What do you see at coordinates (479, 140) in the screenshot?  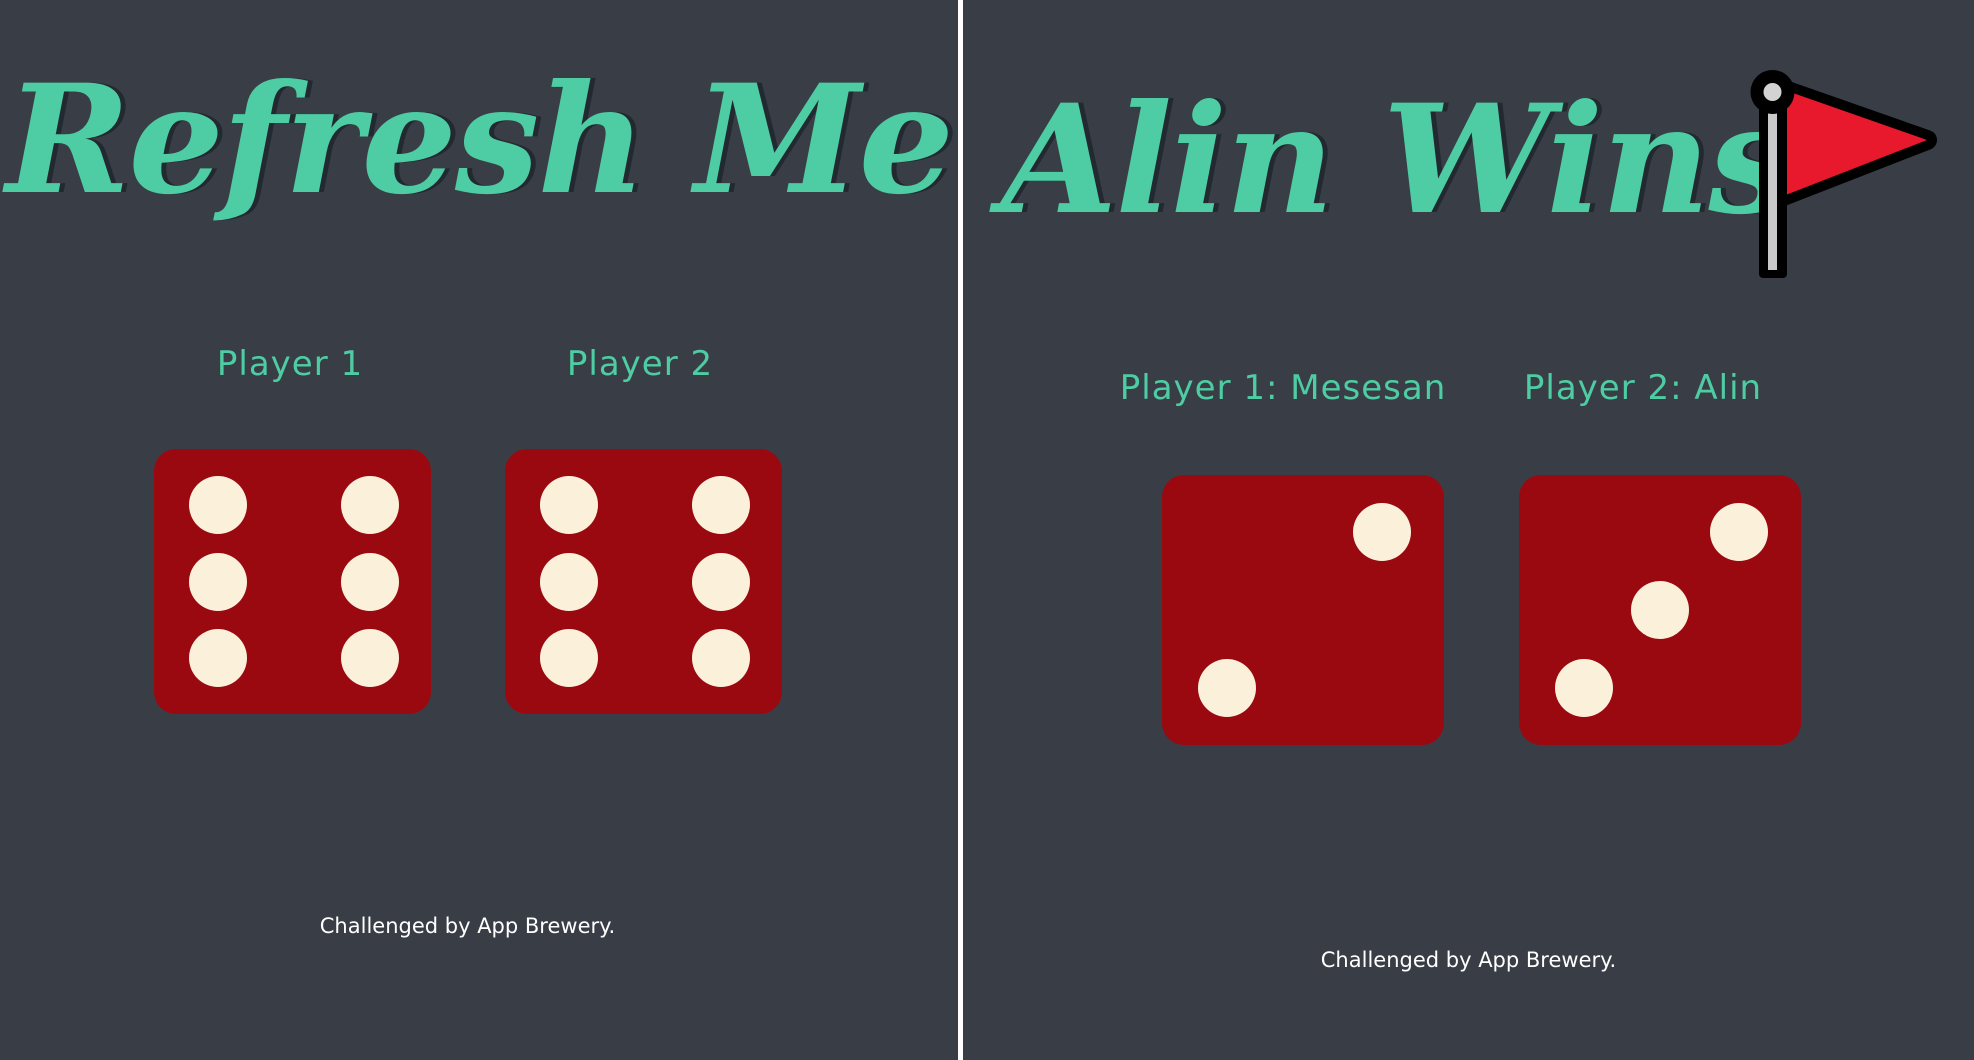 I see `page-title: Refresh Me` at bounding box center [479, 140].